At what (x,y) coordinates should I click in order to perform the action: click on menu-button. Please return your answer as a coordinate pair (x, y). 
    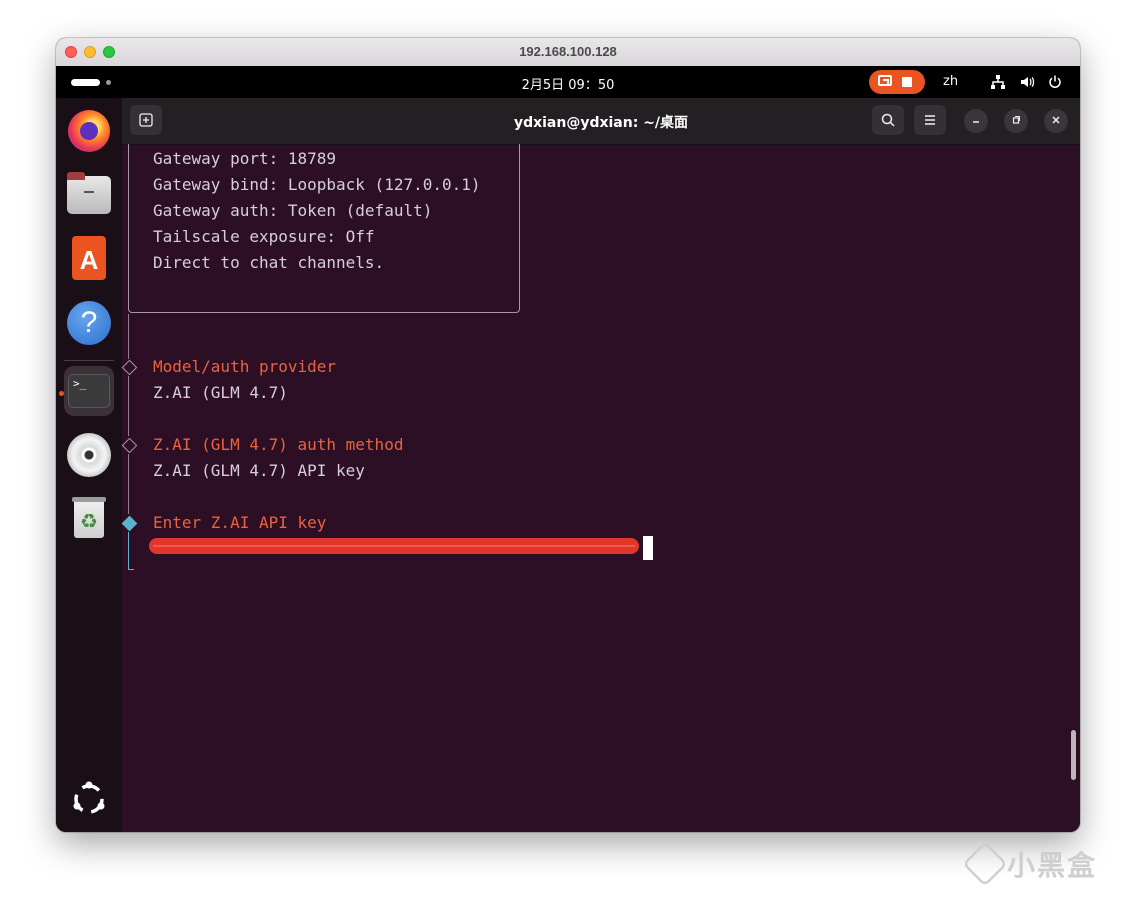
    Looking at the image, I should click on (930, 120).